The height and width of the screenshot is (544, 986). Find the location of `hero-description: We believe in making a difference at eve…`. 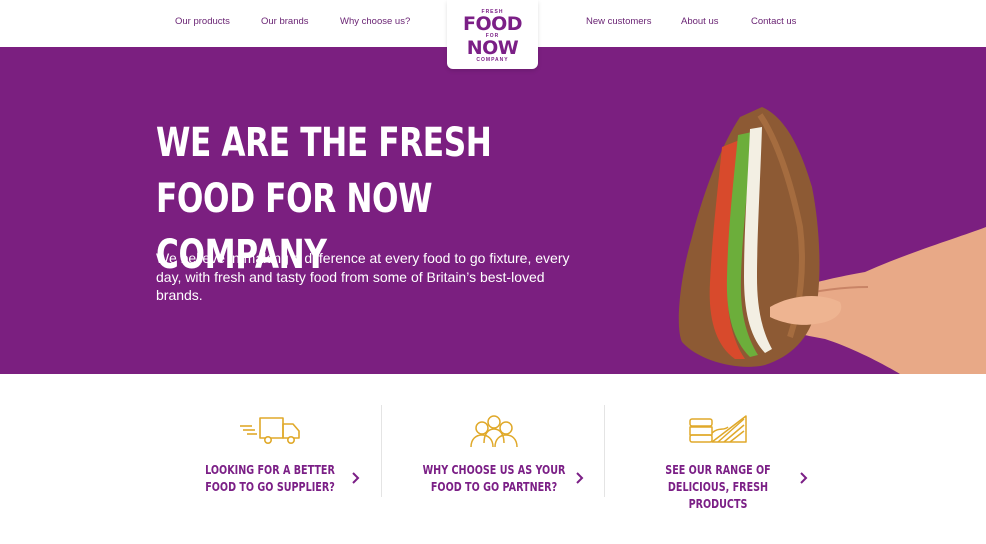

hero-description: We believe in making a difference at eve… is located at coordinates (363, 276).